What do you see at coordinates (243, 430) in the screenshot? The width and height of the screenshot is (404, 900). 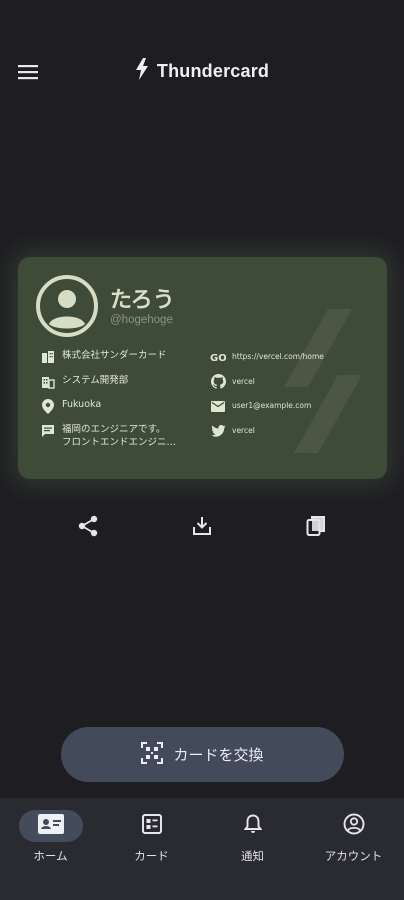 I see `twitter-text: vercel` at bounding box center [243, 430].